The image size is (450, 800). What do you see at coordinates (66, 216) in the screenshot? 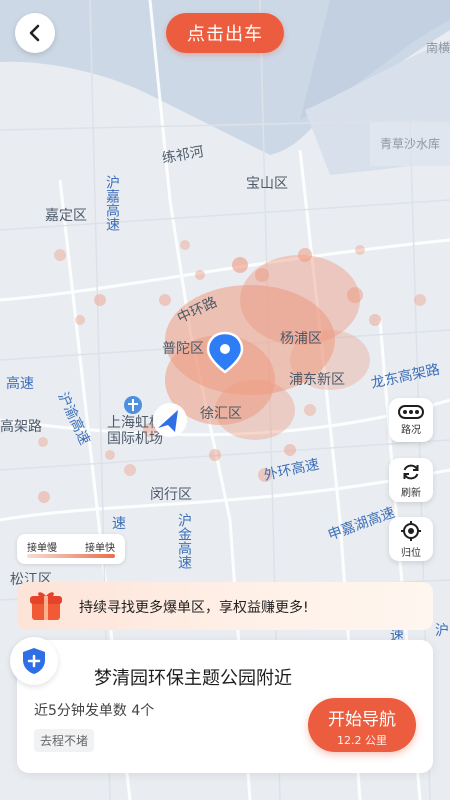
I see `map-label-jiading: 嘉定区` at bounding box center [66, 216].